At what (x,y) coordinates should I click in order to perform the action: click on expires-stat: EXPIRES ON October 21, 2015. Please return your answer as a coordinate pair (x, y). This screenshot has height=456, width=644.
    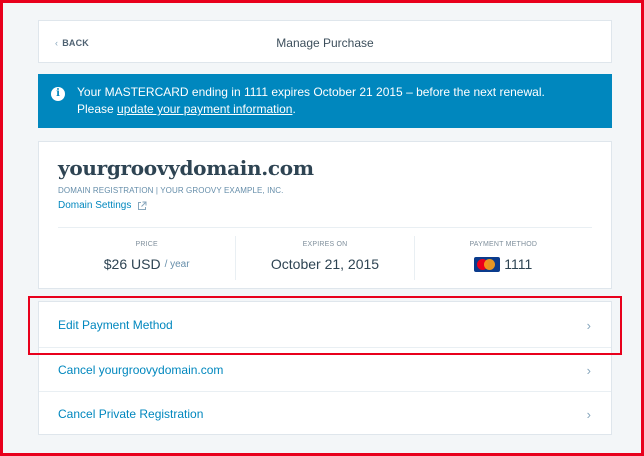
    Looking at the image, I should click on (324, 258).